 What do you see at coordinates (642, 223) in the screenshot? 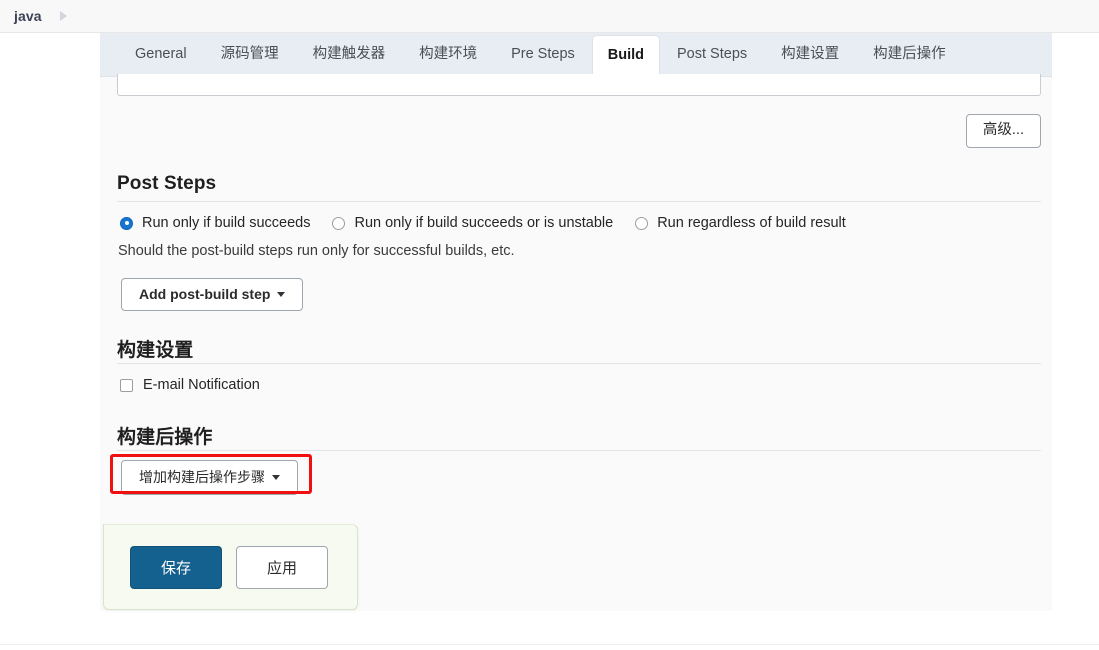
I see `radio-run-regardless` at bounding box center [642, 223].